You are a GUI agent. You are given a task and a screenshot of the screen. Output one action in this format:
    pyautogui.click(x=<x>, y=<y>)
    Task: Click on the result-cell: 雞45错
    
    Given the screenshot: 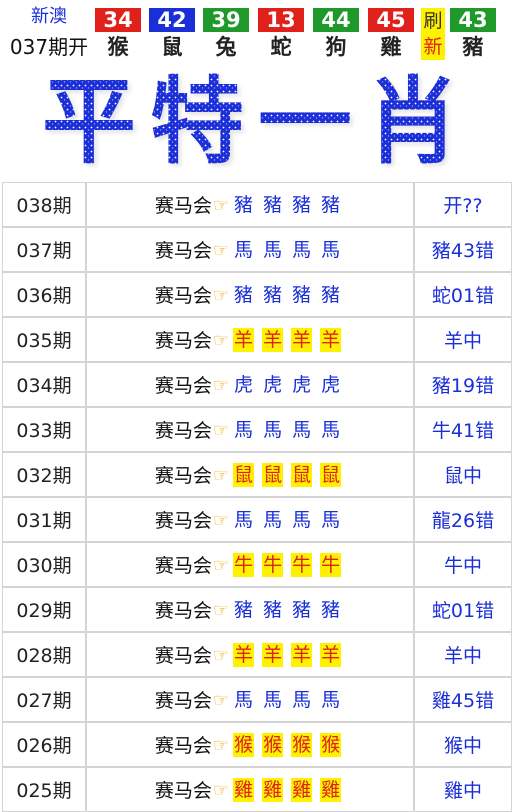 What is the action you would take?
    pyautogui.click(x=463, y=699)
    